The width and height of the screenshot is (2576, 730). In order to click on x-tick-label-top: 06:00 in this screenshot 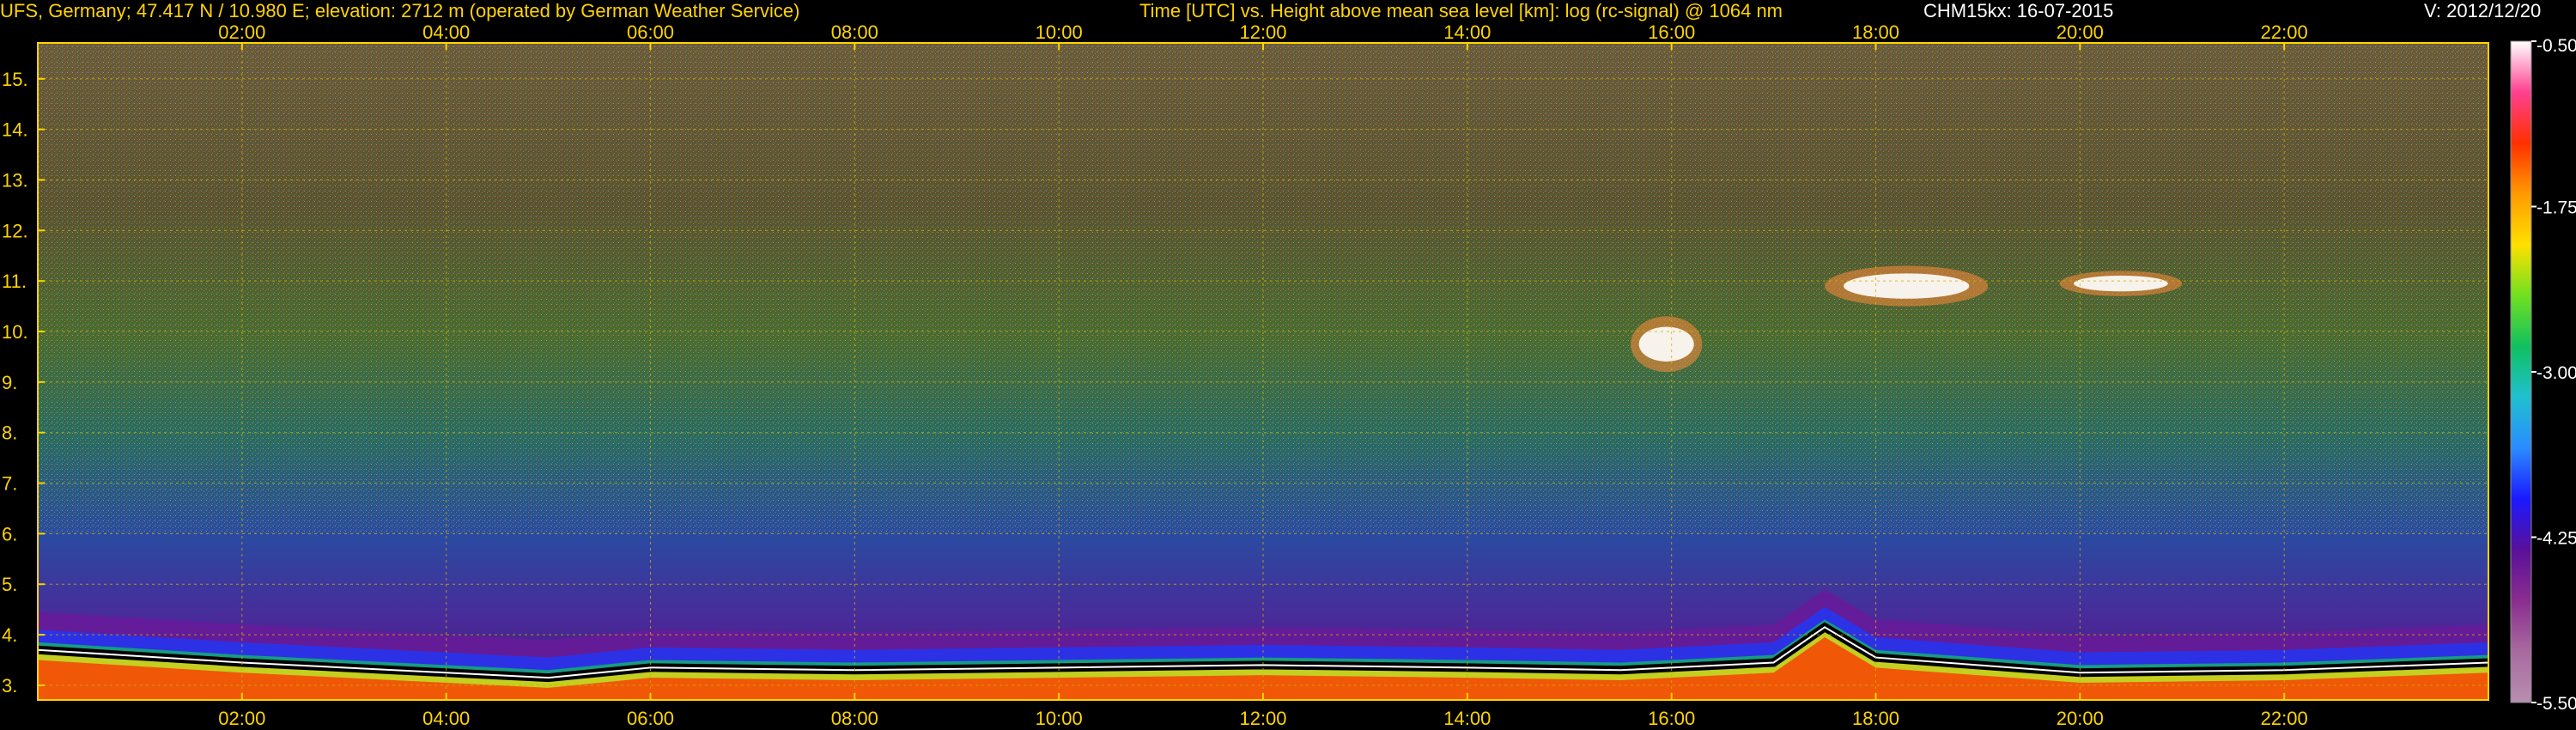, I will do `click(651, 32)`.